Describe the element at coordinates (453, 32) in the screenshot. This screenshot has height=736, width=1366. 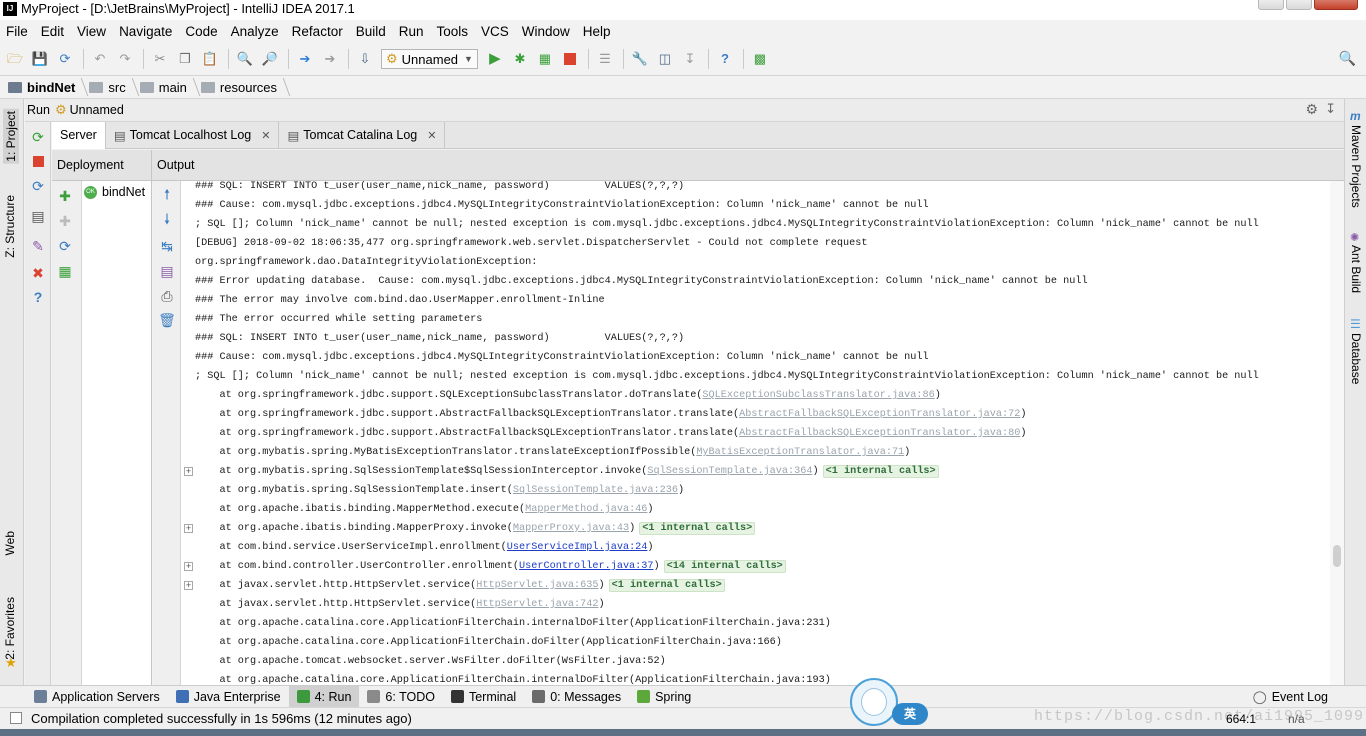
I see `menu-tools: Tools` at that location.